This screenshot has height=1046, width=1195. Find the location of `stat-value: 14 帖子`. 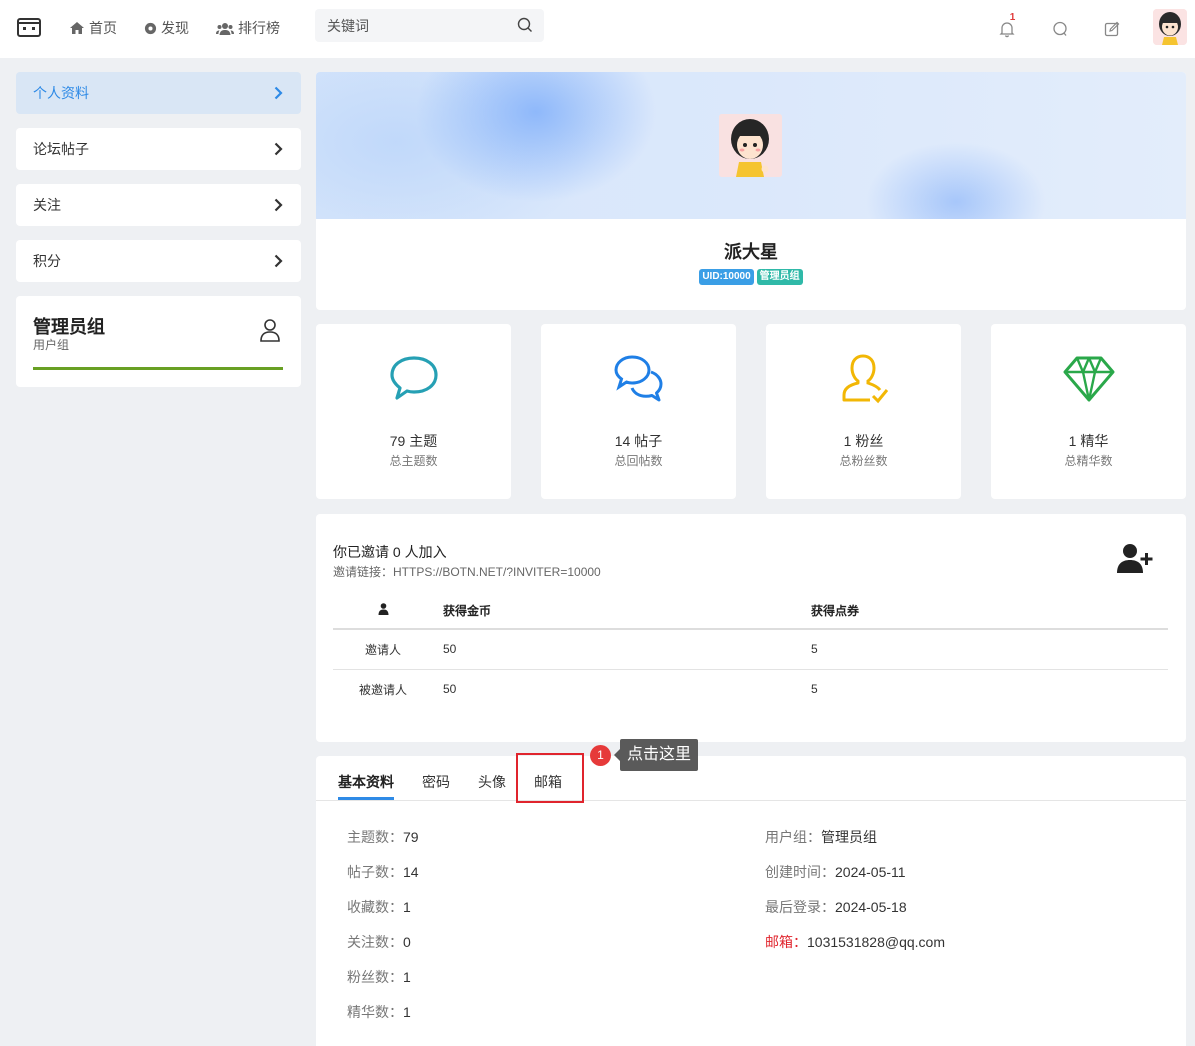

stat-value: 14 帖子 is located at coordinates (638, 441).